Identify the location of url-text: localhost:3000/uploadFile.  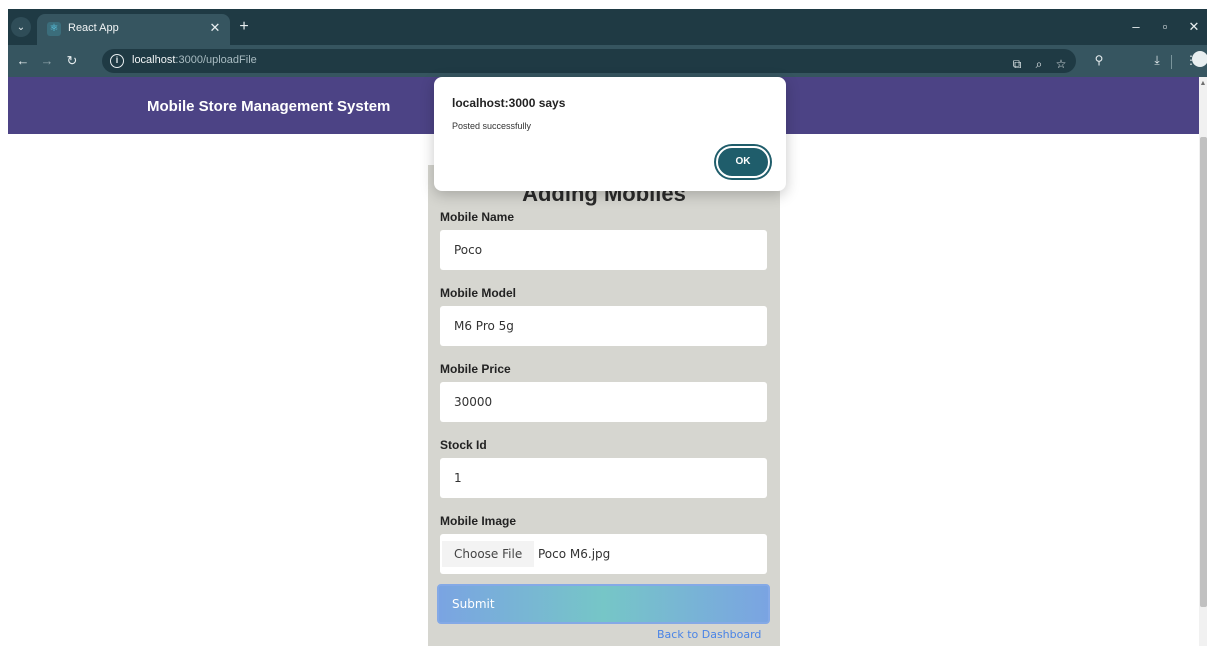
(194, 60).